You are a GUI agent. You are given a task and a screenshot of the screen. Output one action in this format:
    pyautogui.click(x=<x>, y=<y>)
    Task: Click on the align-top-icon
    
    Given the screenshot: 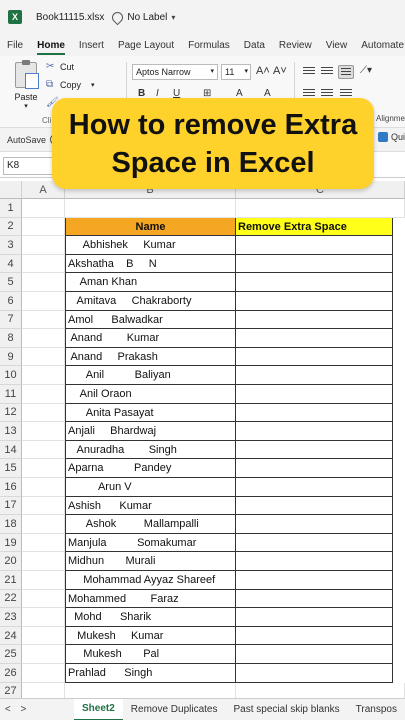 What is the action you would take?
    pyautogui.click(x=309, y=72)
    